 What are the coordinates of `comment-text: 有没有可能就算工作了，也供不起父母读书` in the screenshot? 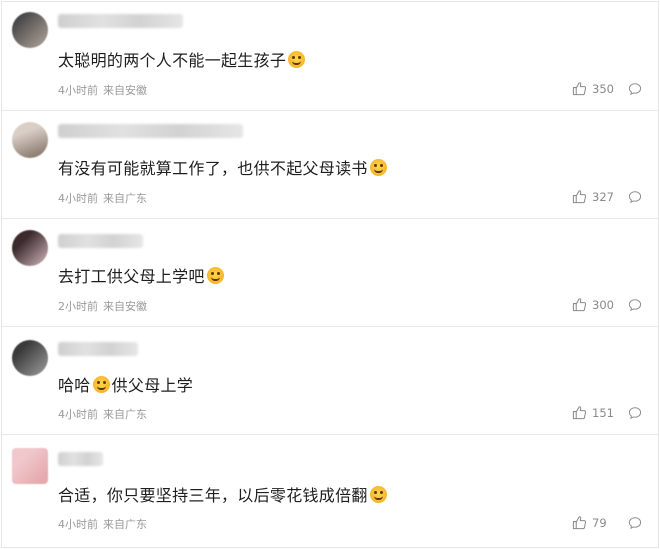 It's located at (222, 167).